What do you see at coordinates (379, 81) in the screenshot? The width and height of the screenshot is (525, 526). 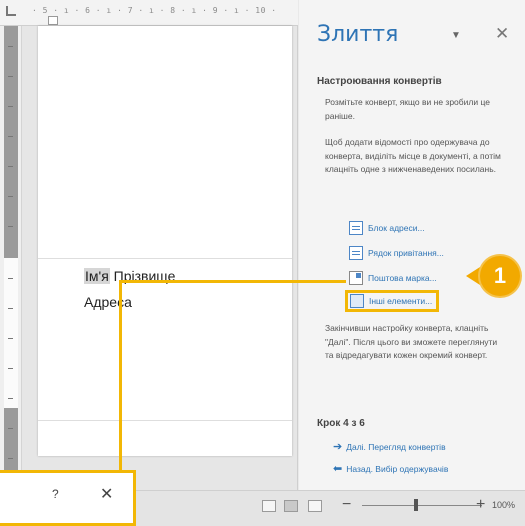 I see `section-heading: Настроювання конвертів` at bounding box center [379, 81].